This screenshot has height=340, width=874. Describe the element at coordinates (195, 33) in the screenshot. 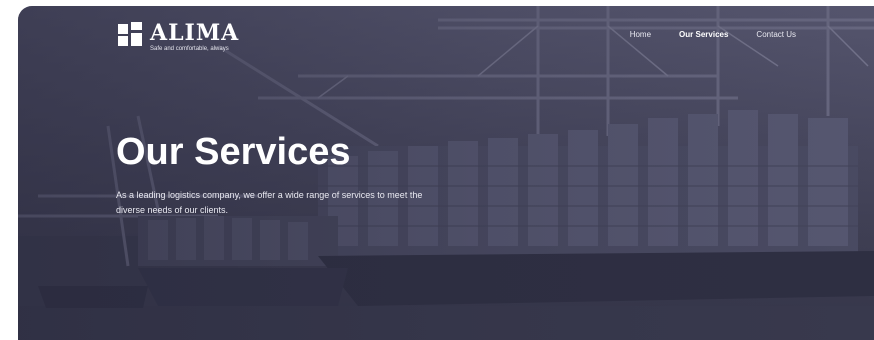

I see `brand-name: ALIMA` at that location.